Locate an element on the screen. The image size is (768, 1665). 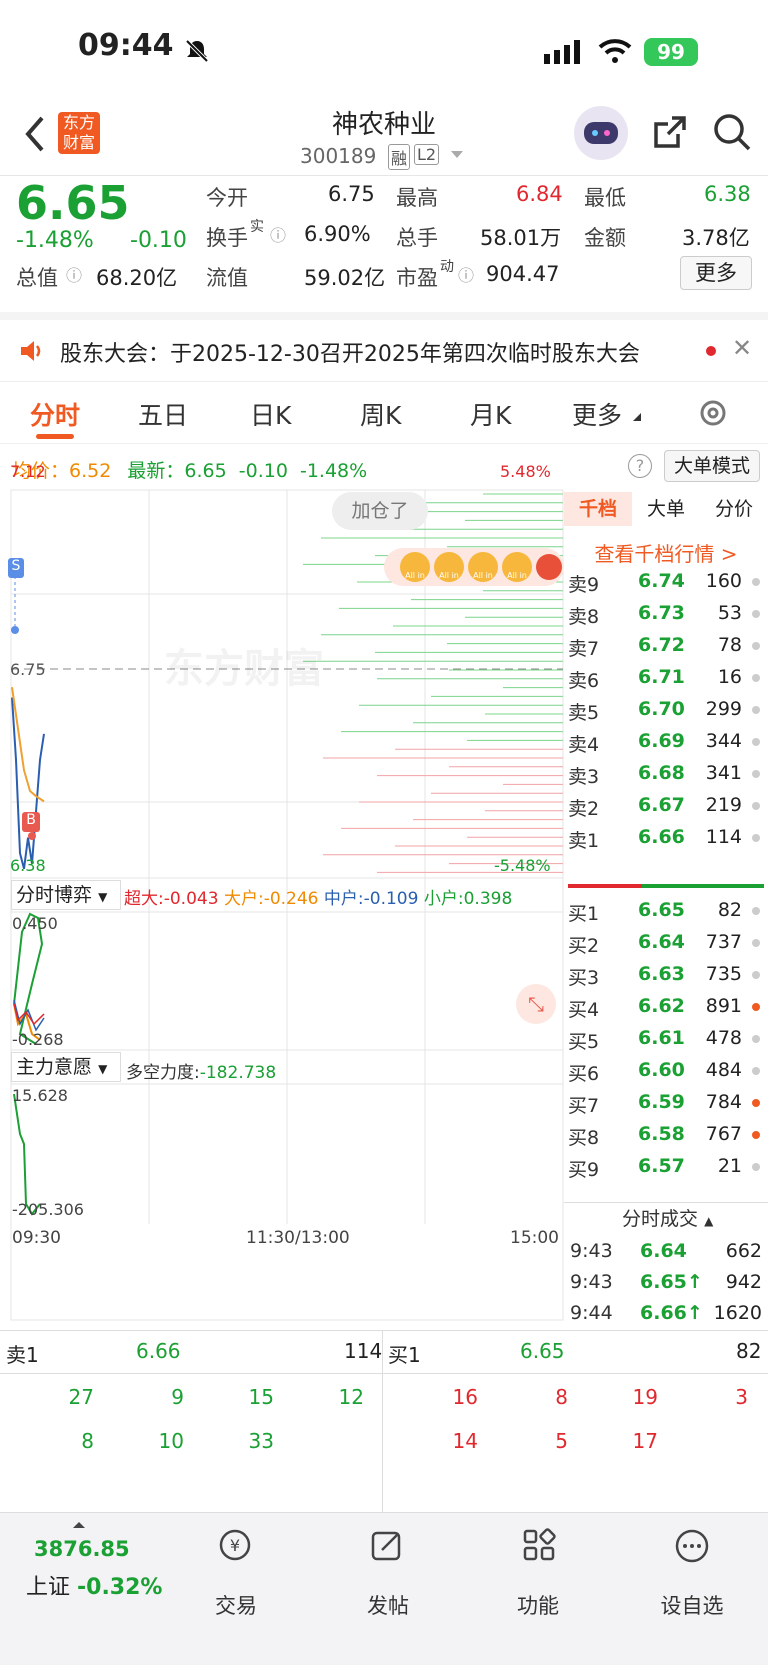
bid-row: 买3 6.63 735 is located at coordinates (666, 974).